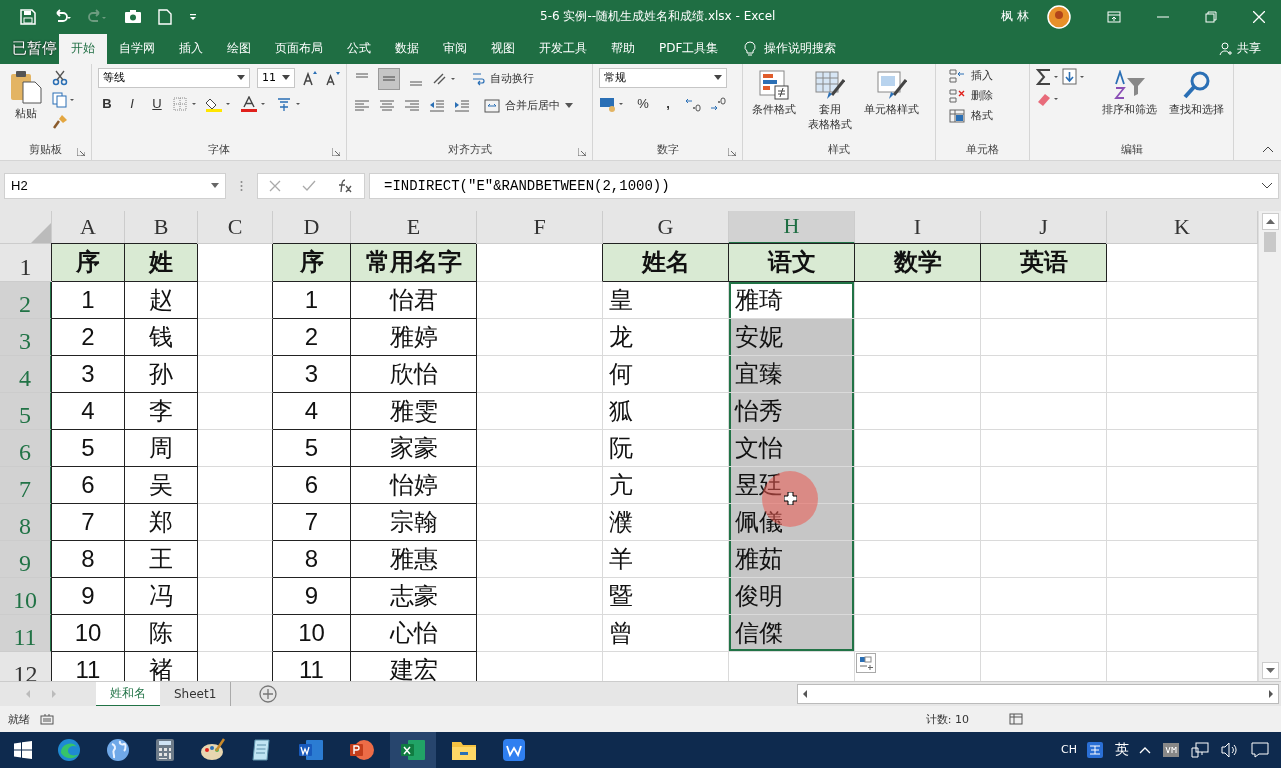 The image size is (1281, 768). What do you see at coordinates (502, 78) in the screenshot?
I see `wrap-text-button: 自动换行` at bounding box center [502, 78].